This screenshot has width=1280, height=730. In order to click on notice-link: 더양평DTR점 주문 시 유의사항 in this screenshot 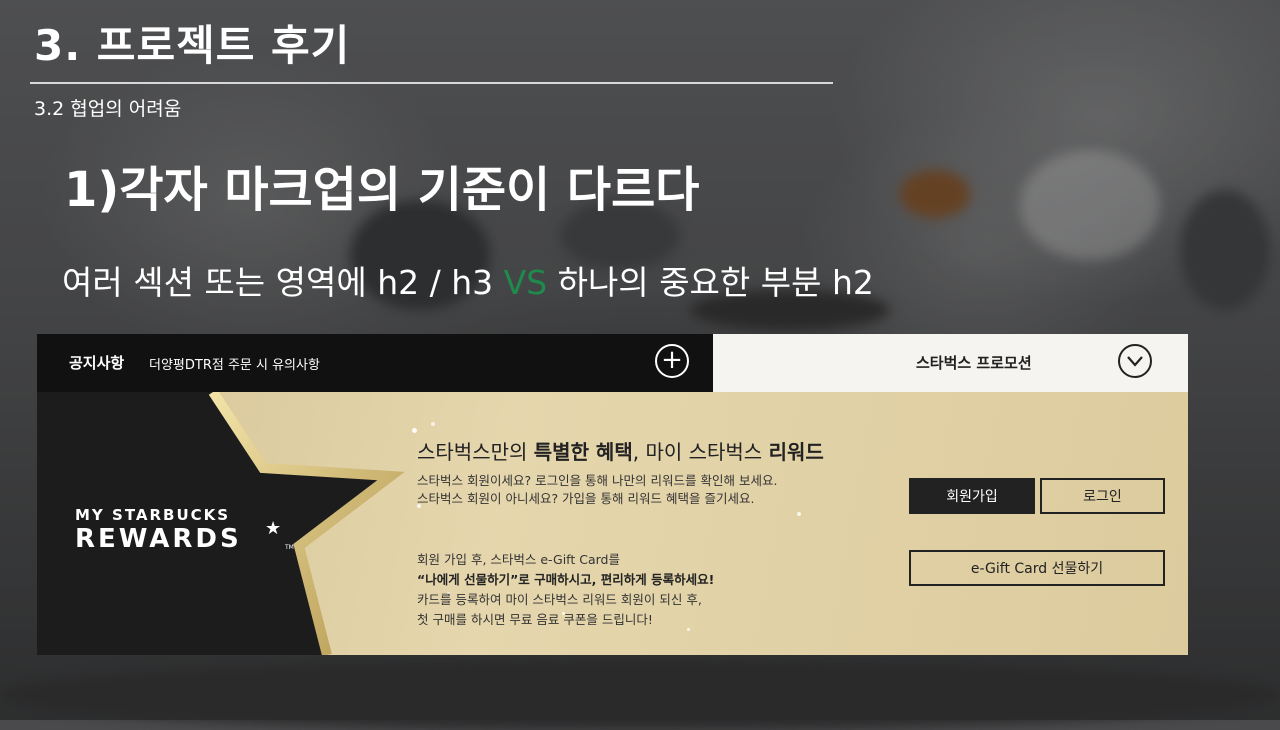, I will do `click(234, 363)`.